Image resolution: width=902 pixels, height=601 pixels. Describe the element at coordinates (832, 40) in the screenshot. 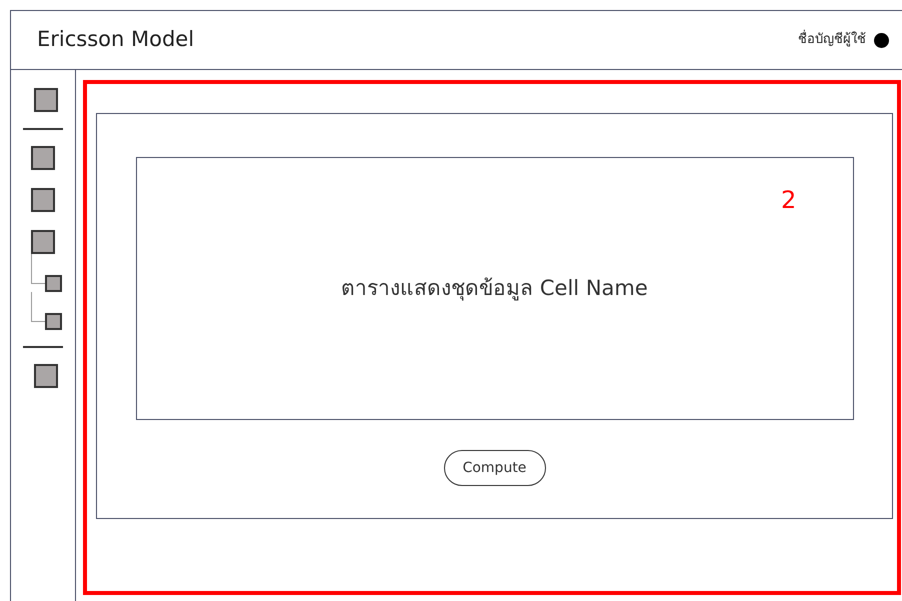

I see `account-name: ชื่อบัญชีผู้ใช้` at that location.